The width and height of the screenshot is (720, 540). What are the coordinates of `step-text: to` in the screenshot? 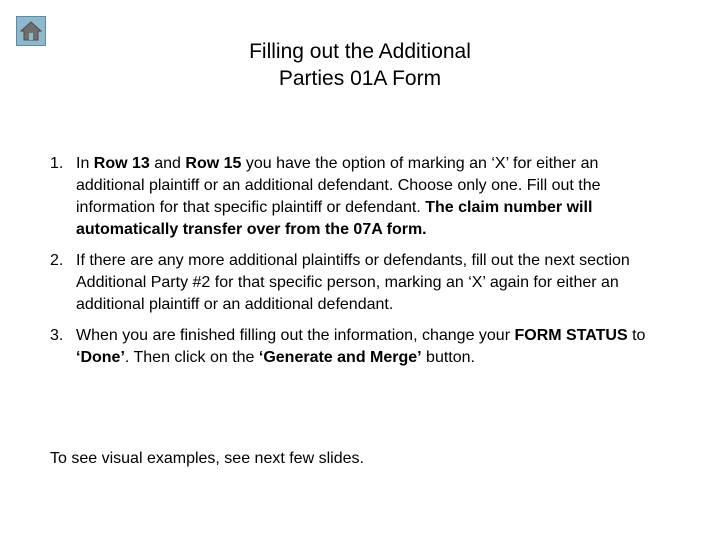 It's located at (636, 335).